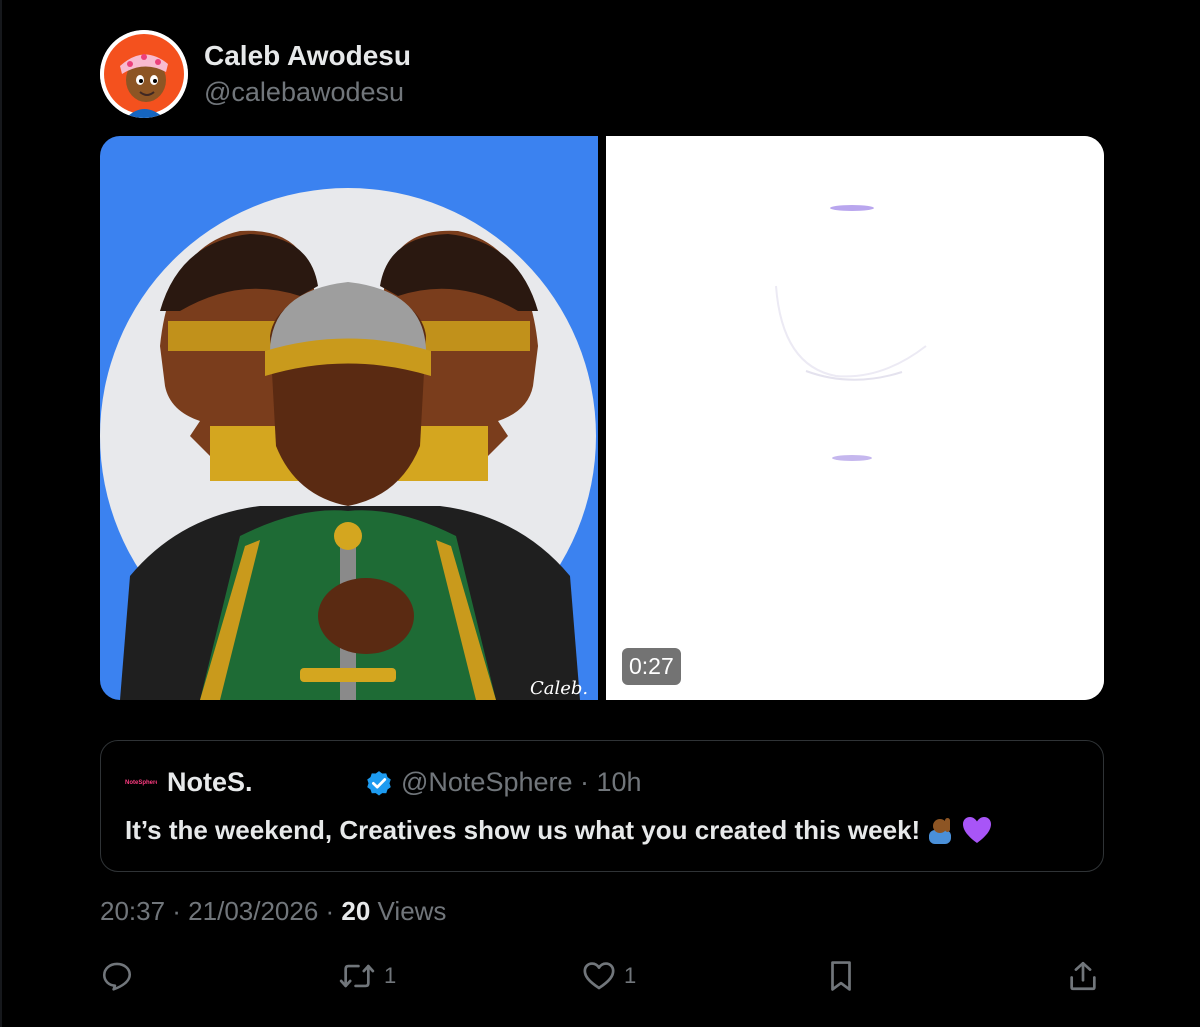  Describe the element at coordinates (144, 74) in the screenshot. I see `author-avatar` at that location.